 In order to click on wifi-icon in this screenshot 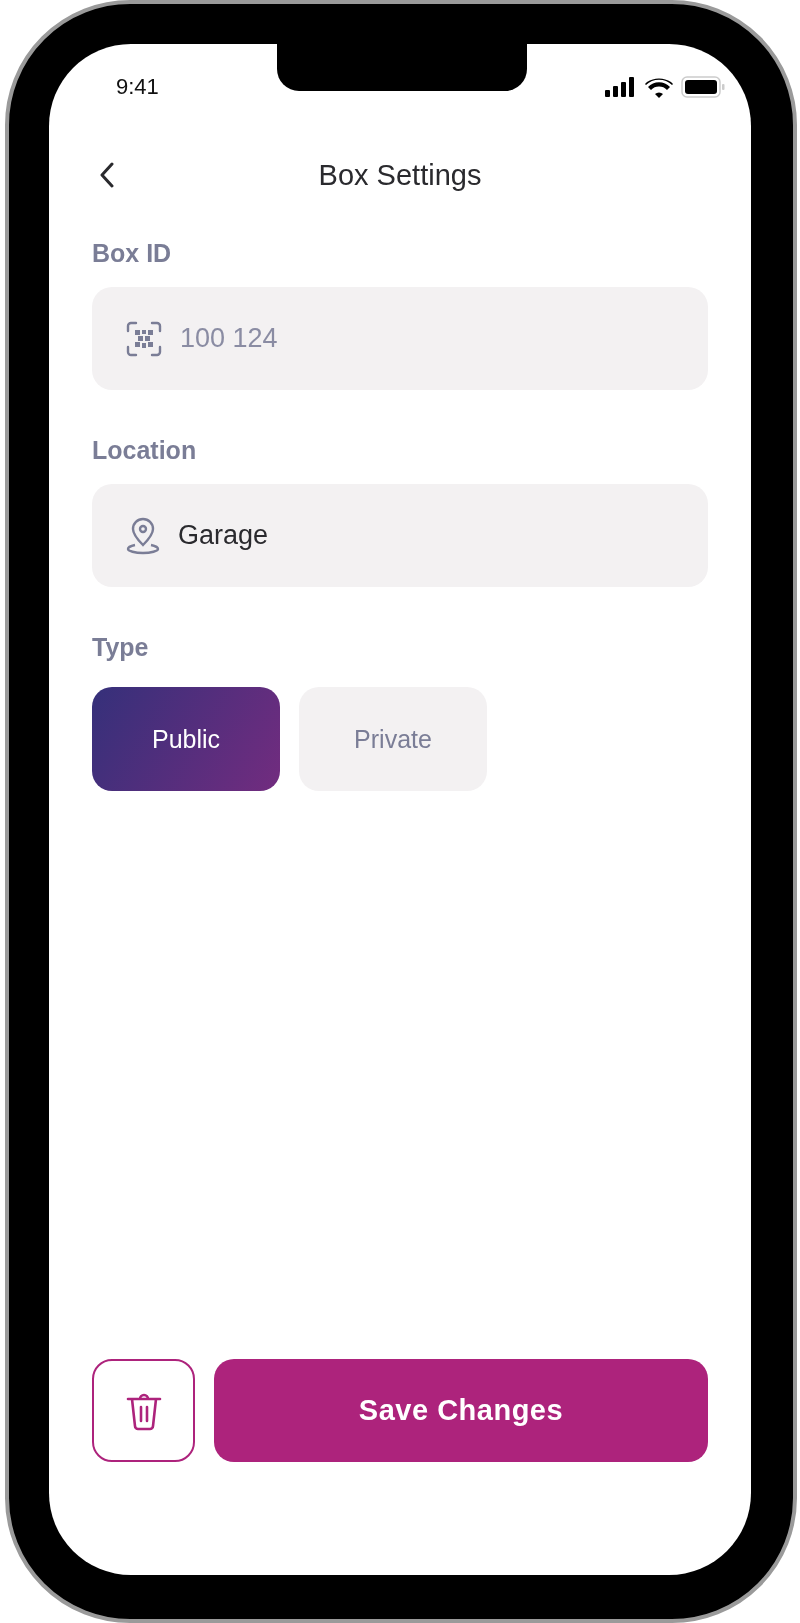, I will do `click(659, 87)`.